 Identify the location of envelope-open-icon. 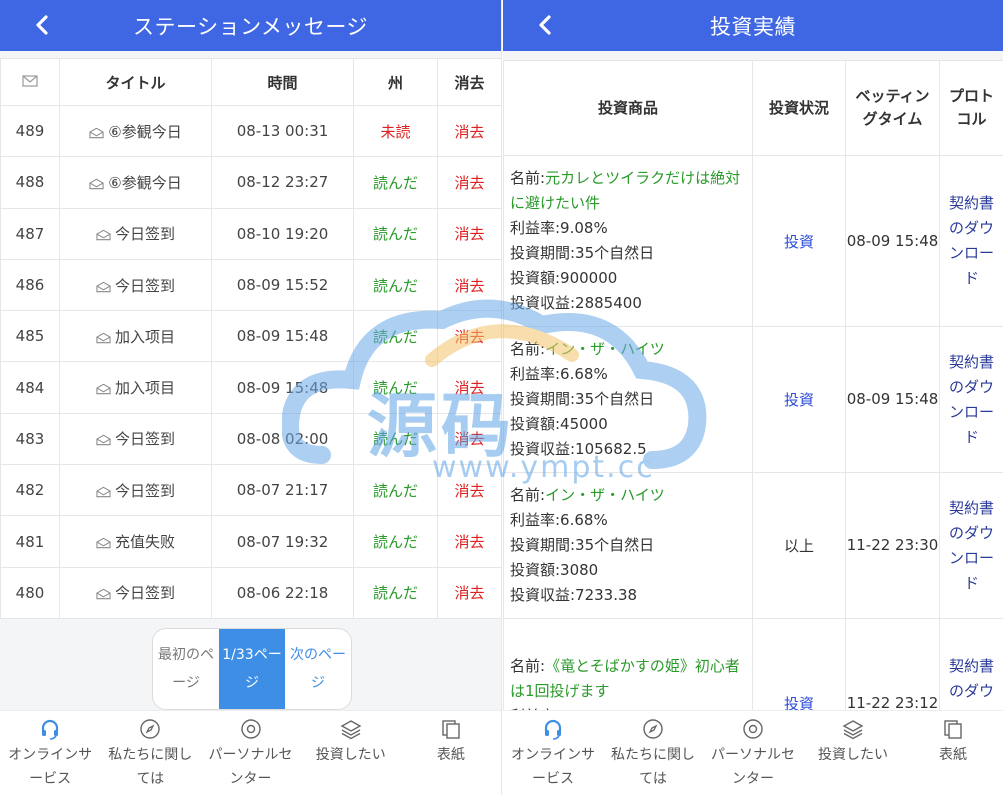
(103, 594).